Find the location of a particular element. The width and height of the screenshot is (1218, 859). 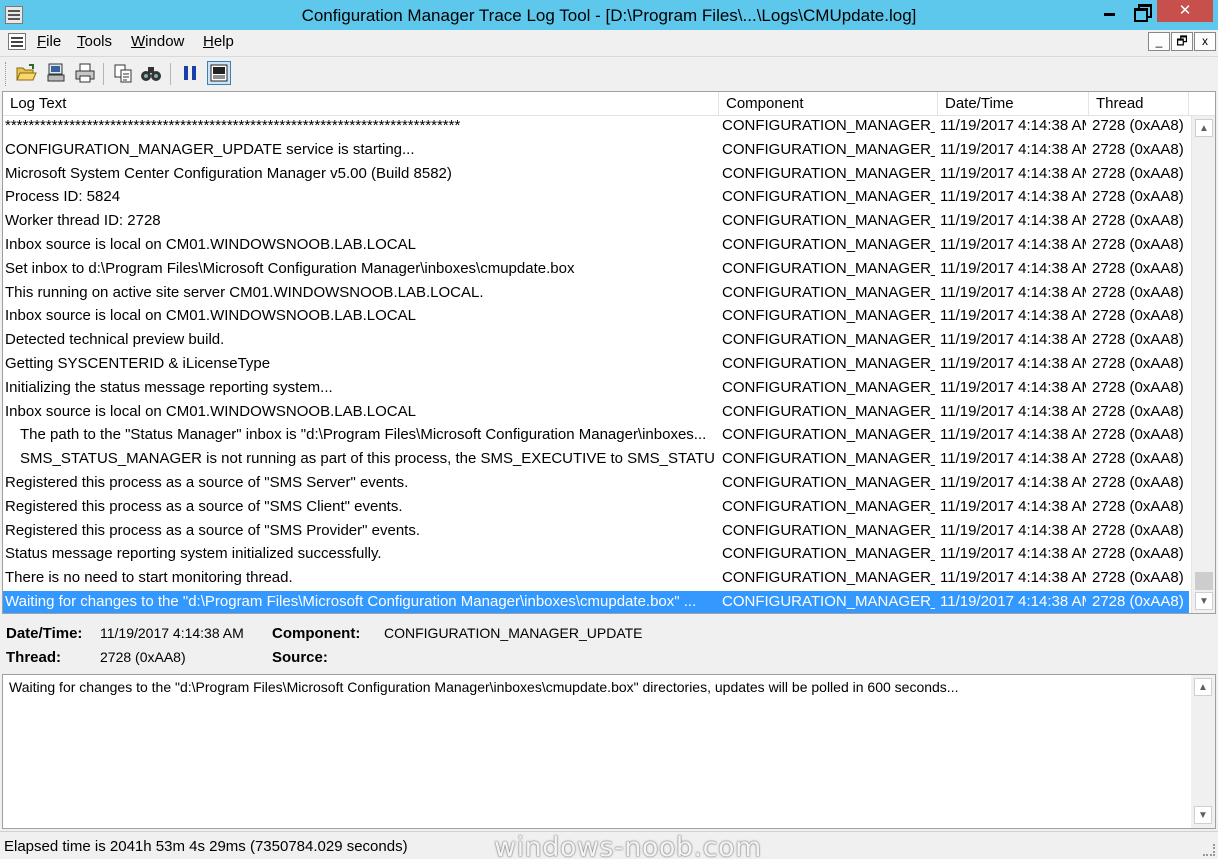

resize-grip-icon is located at coordinates (1209, 850).